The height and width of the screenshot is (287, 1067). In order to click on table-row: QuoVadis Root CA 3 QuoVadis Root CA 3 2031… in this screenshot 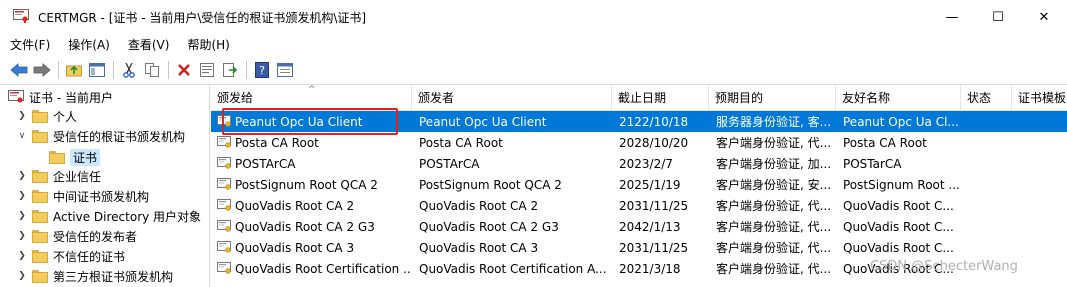, I will do `click(639, 247)`.